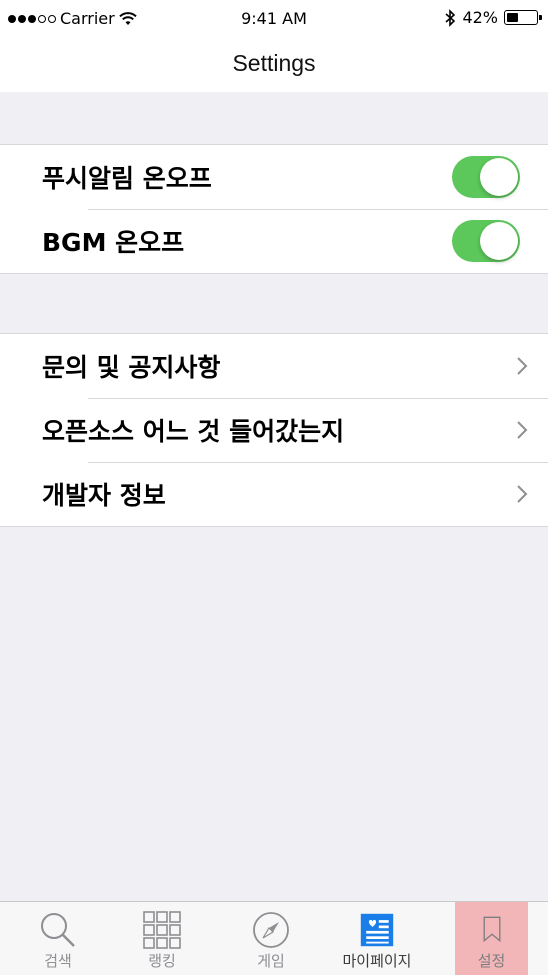  Describe the element at coordinates (271, 930) in the screenshot. I see `compass-icon` at that location.